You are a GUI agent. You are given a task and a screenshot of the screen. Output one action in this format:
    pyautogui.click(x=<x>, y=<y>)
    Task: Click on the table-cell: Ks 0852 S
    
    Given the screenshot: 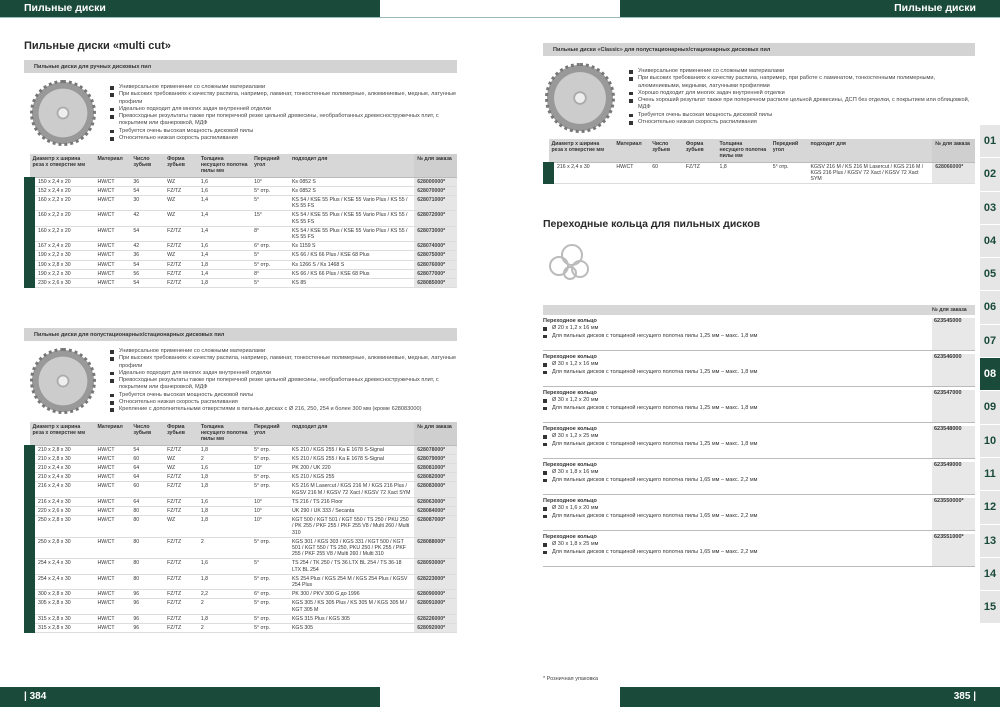 What is the action you would take?
    pyautogui.click(x=351, y=191)
    